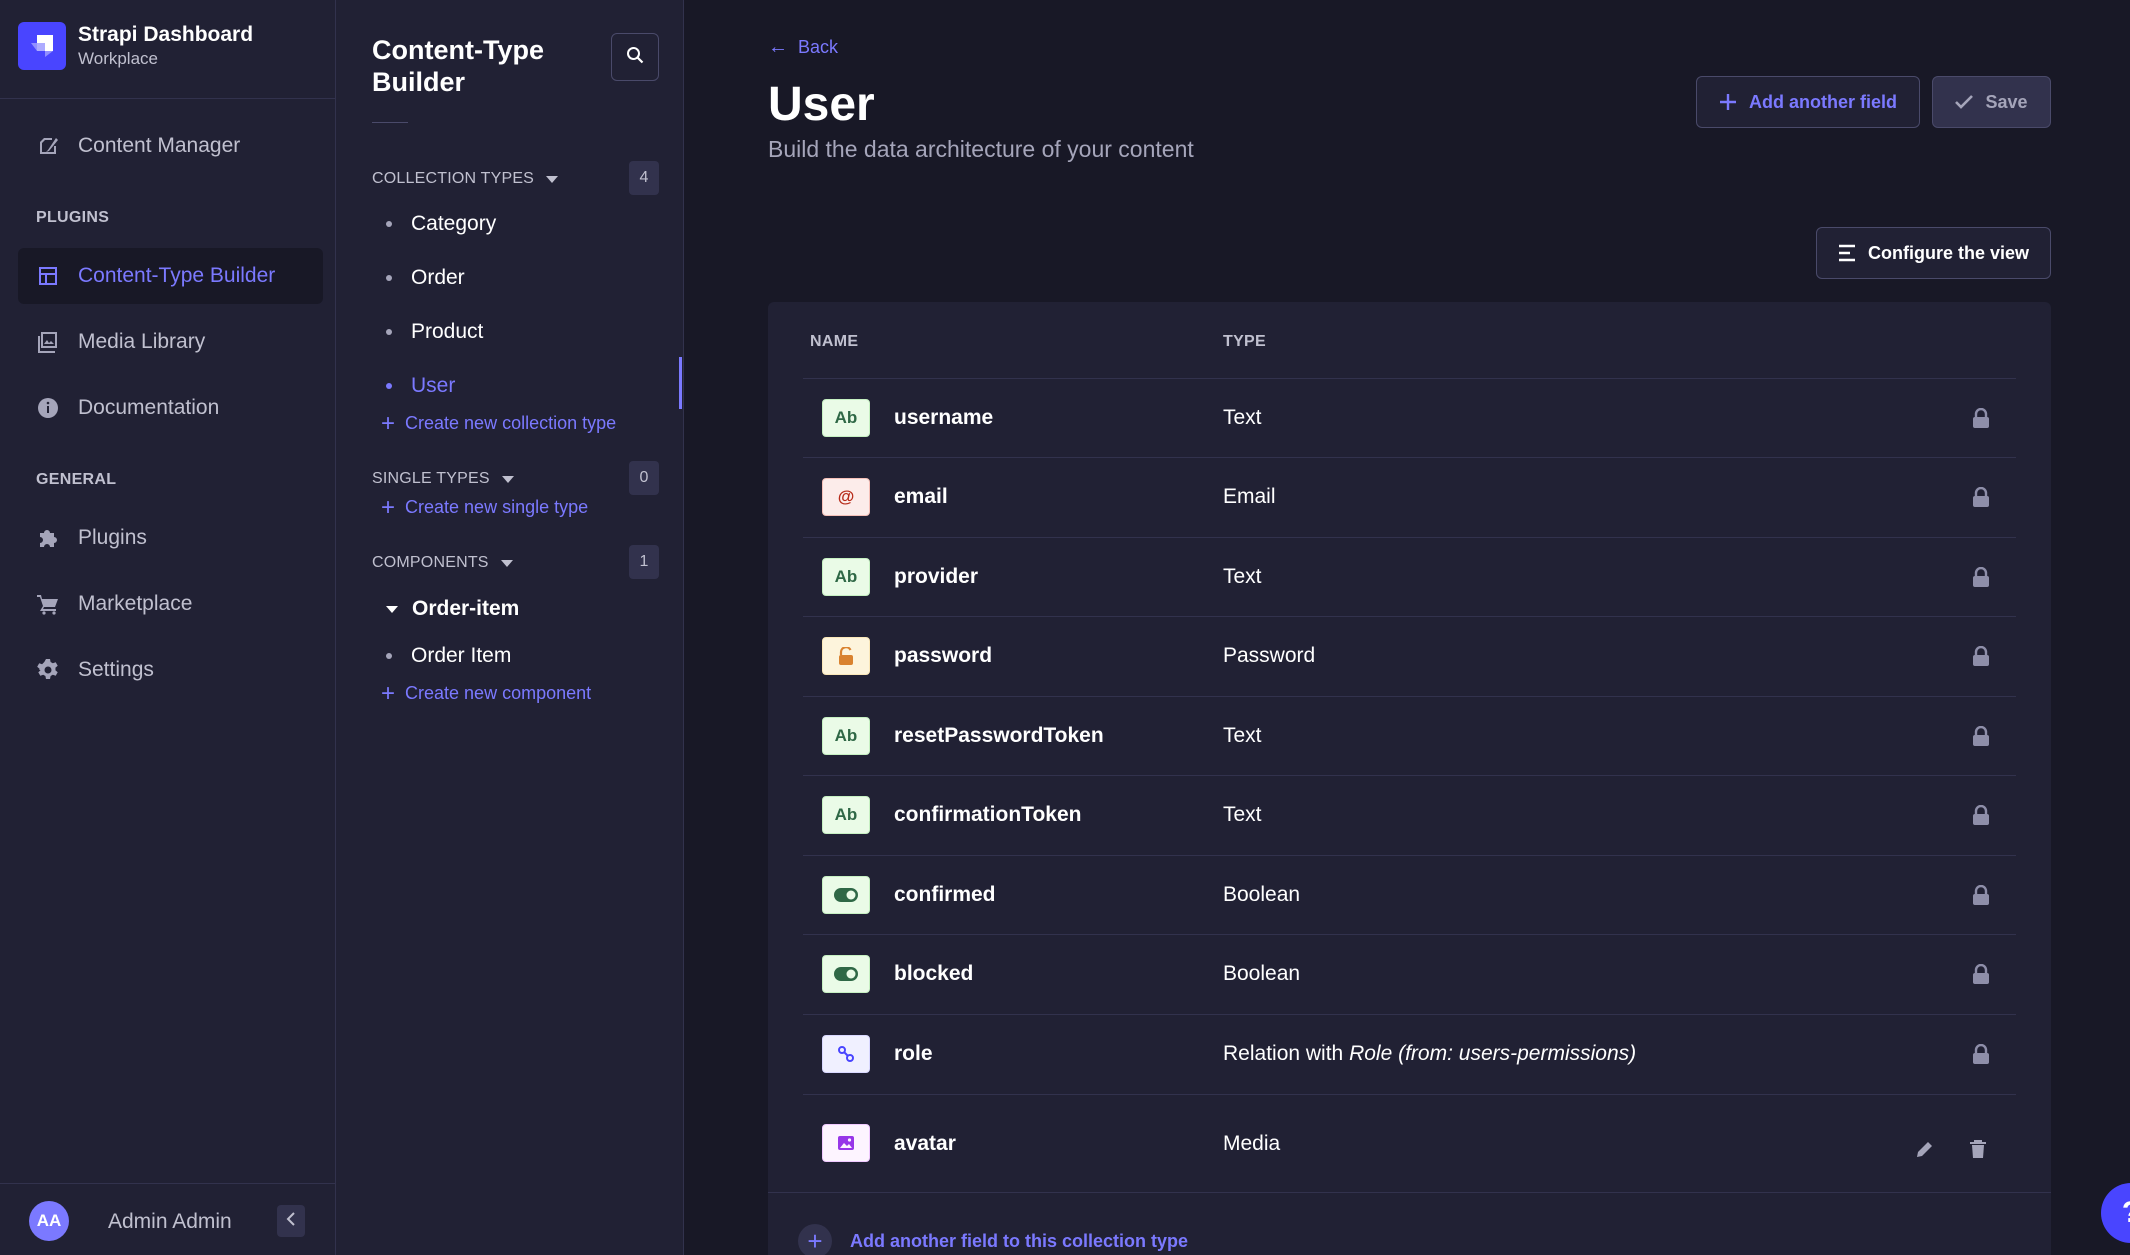 This screenshot has height=1255, width=2130. I want to click on search-icon, so click(635, 57).